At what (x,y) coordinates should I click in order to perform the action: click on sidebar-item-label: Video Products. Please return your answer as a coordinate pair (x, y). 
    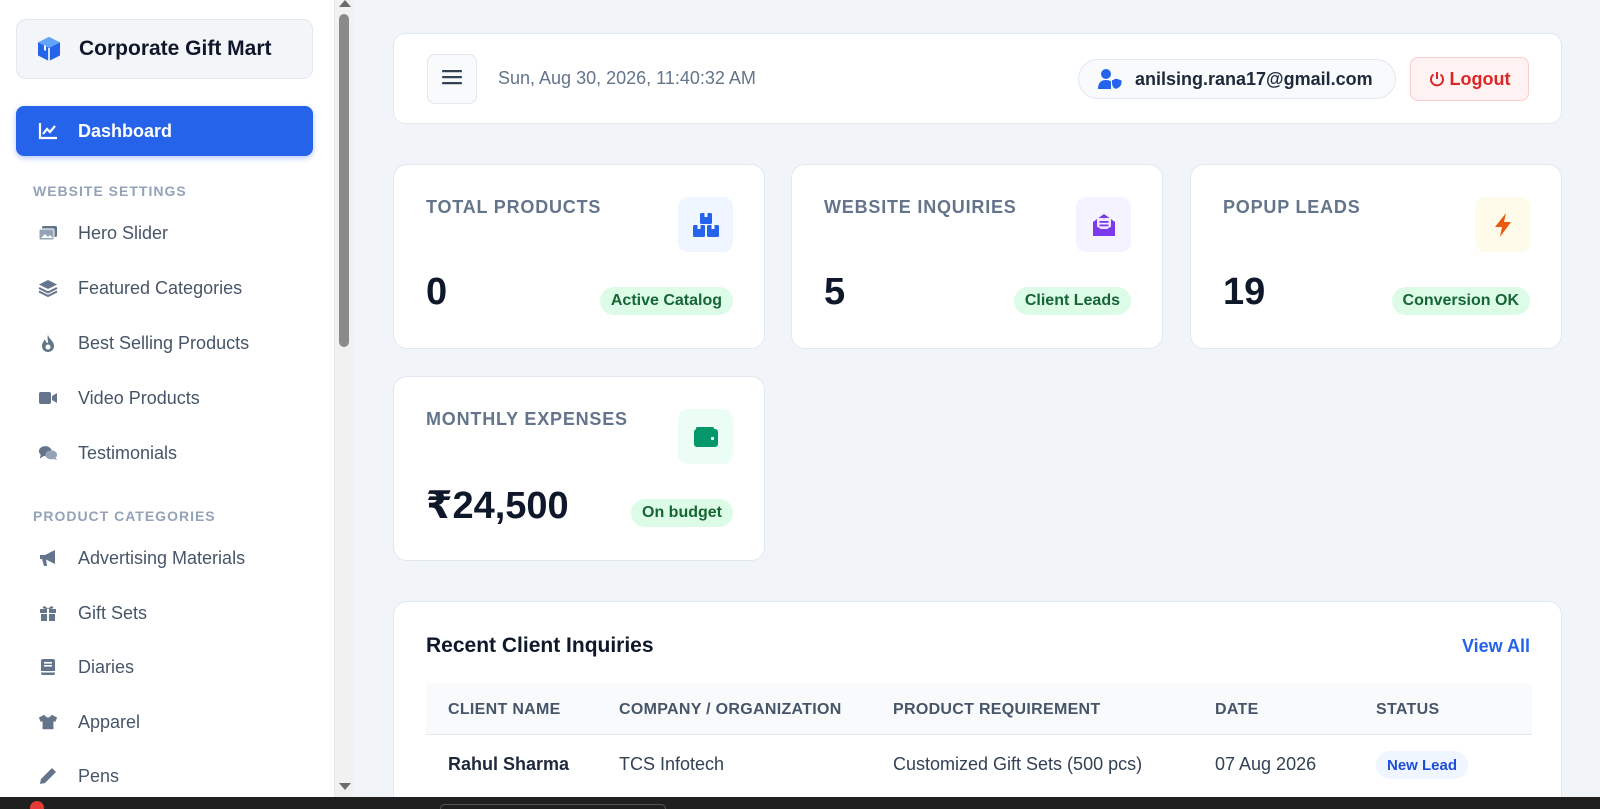
    Looking at the image, I should click on (139, 397).